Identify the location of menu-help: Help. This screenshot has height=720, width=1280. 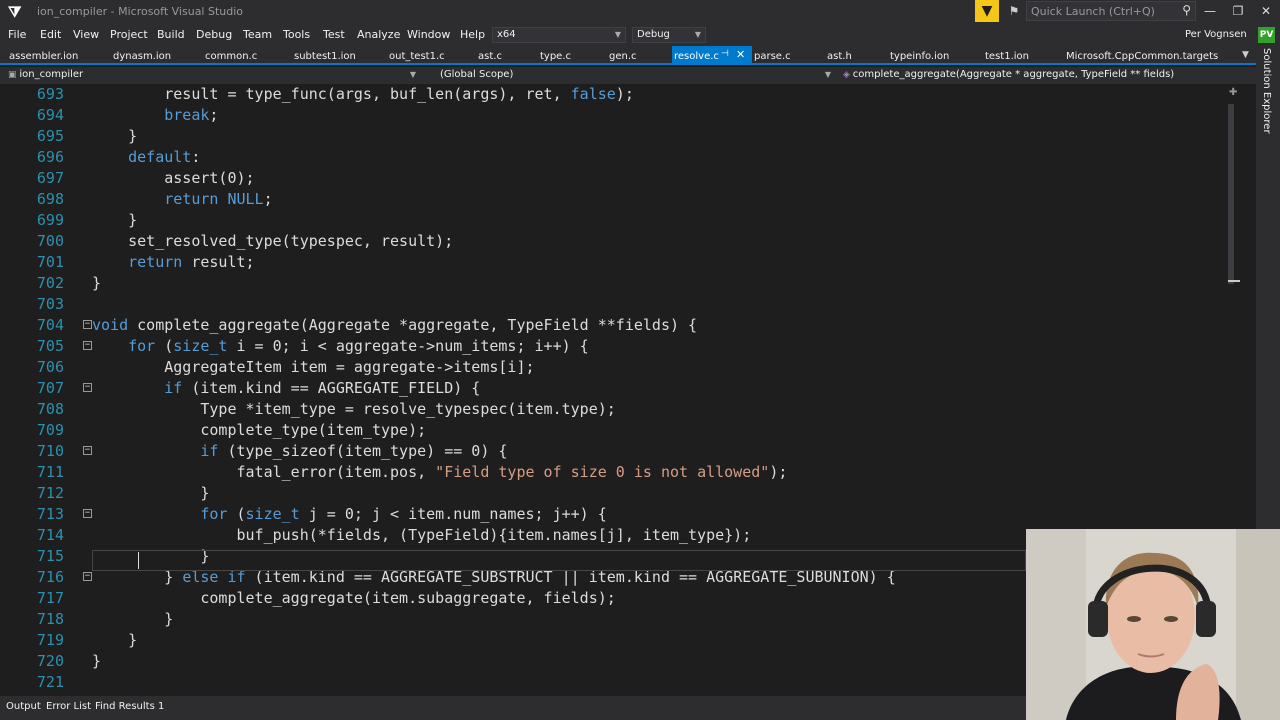
(472, 34).